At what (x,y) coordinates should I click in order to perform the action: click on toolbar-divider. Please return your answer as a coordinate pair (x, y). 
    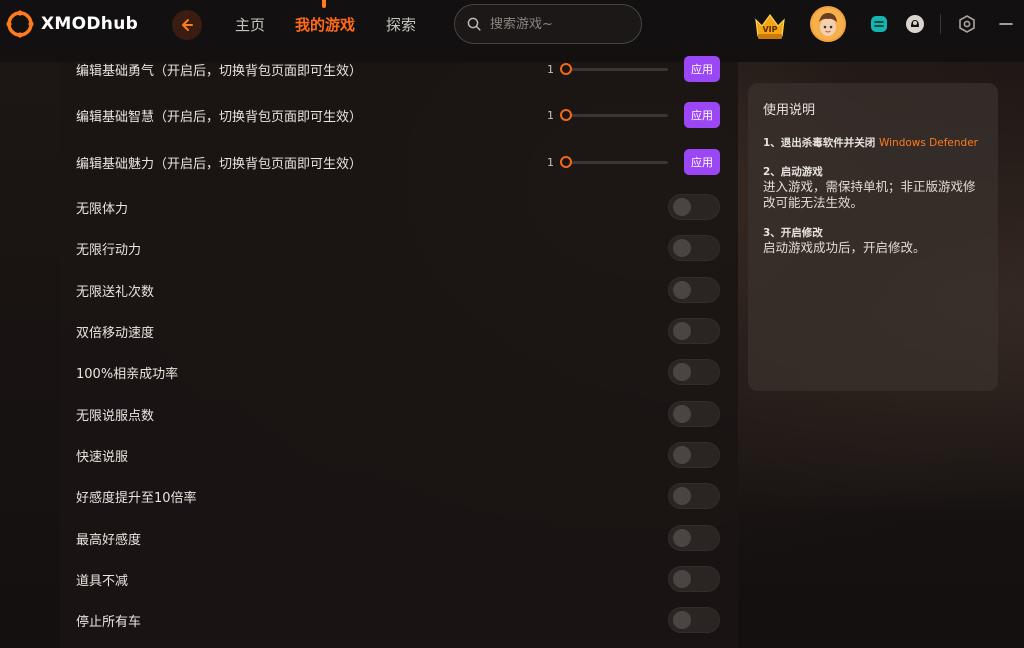
    Looking at the image, I should click on (940, 24).